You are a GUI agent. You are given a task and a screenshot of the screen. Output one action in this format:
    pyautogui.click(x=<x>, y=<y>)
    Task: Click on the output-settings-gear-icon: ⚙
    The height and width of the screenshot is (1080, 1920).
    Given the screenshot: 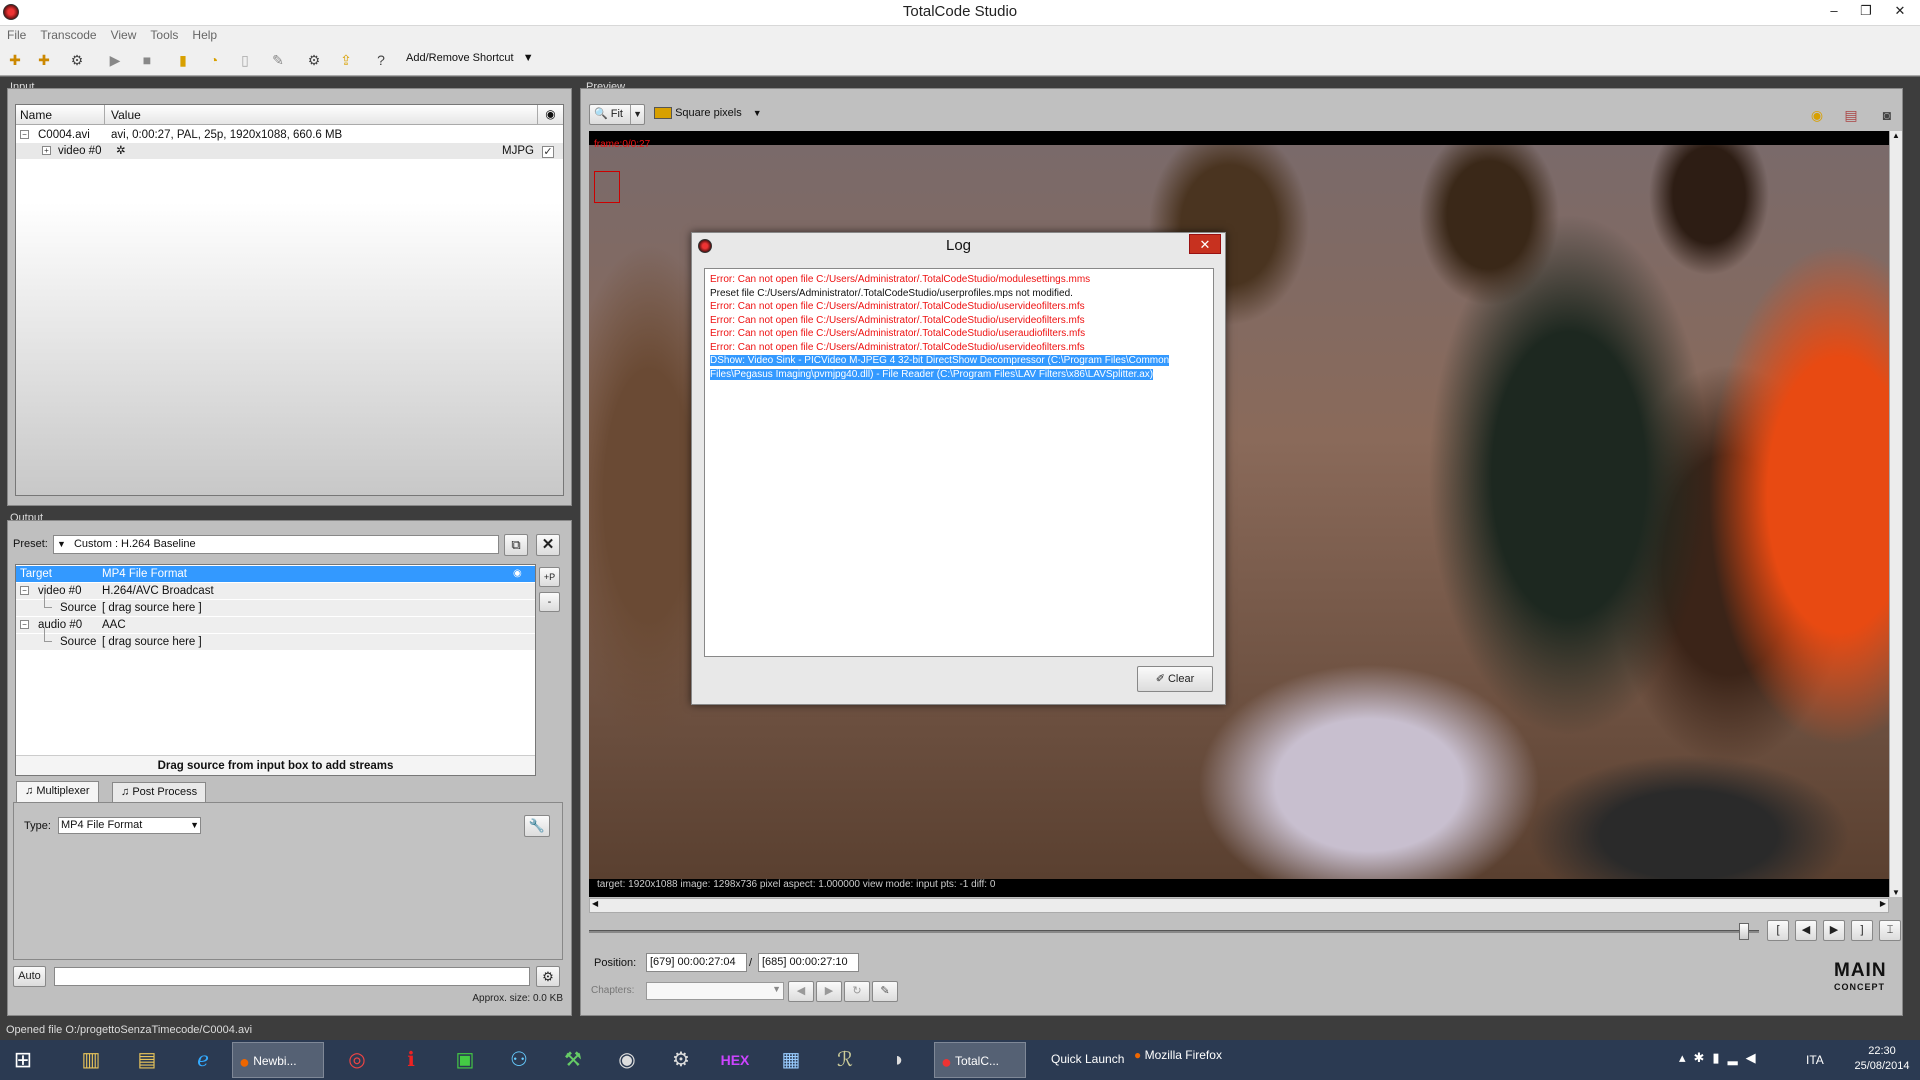 What is the action you would take?
    pyautogui.click(x=548, y=976)
    